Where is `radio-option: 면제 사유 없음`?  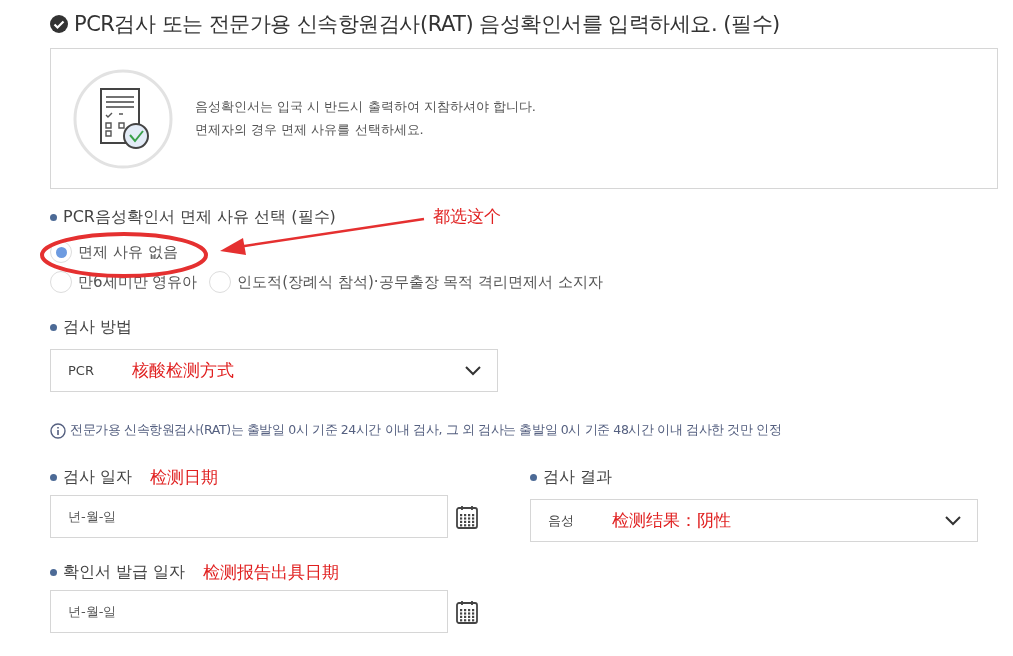 radio-option: 면제 사유 없음 is located at coordinates (114, 252).